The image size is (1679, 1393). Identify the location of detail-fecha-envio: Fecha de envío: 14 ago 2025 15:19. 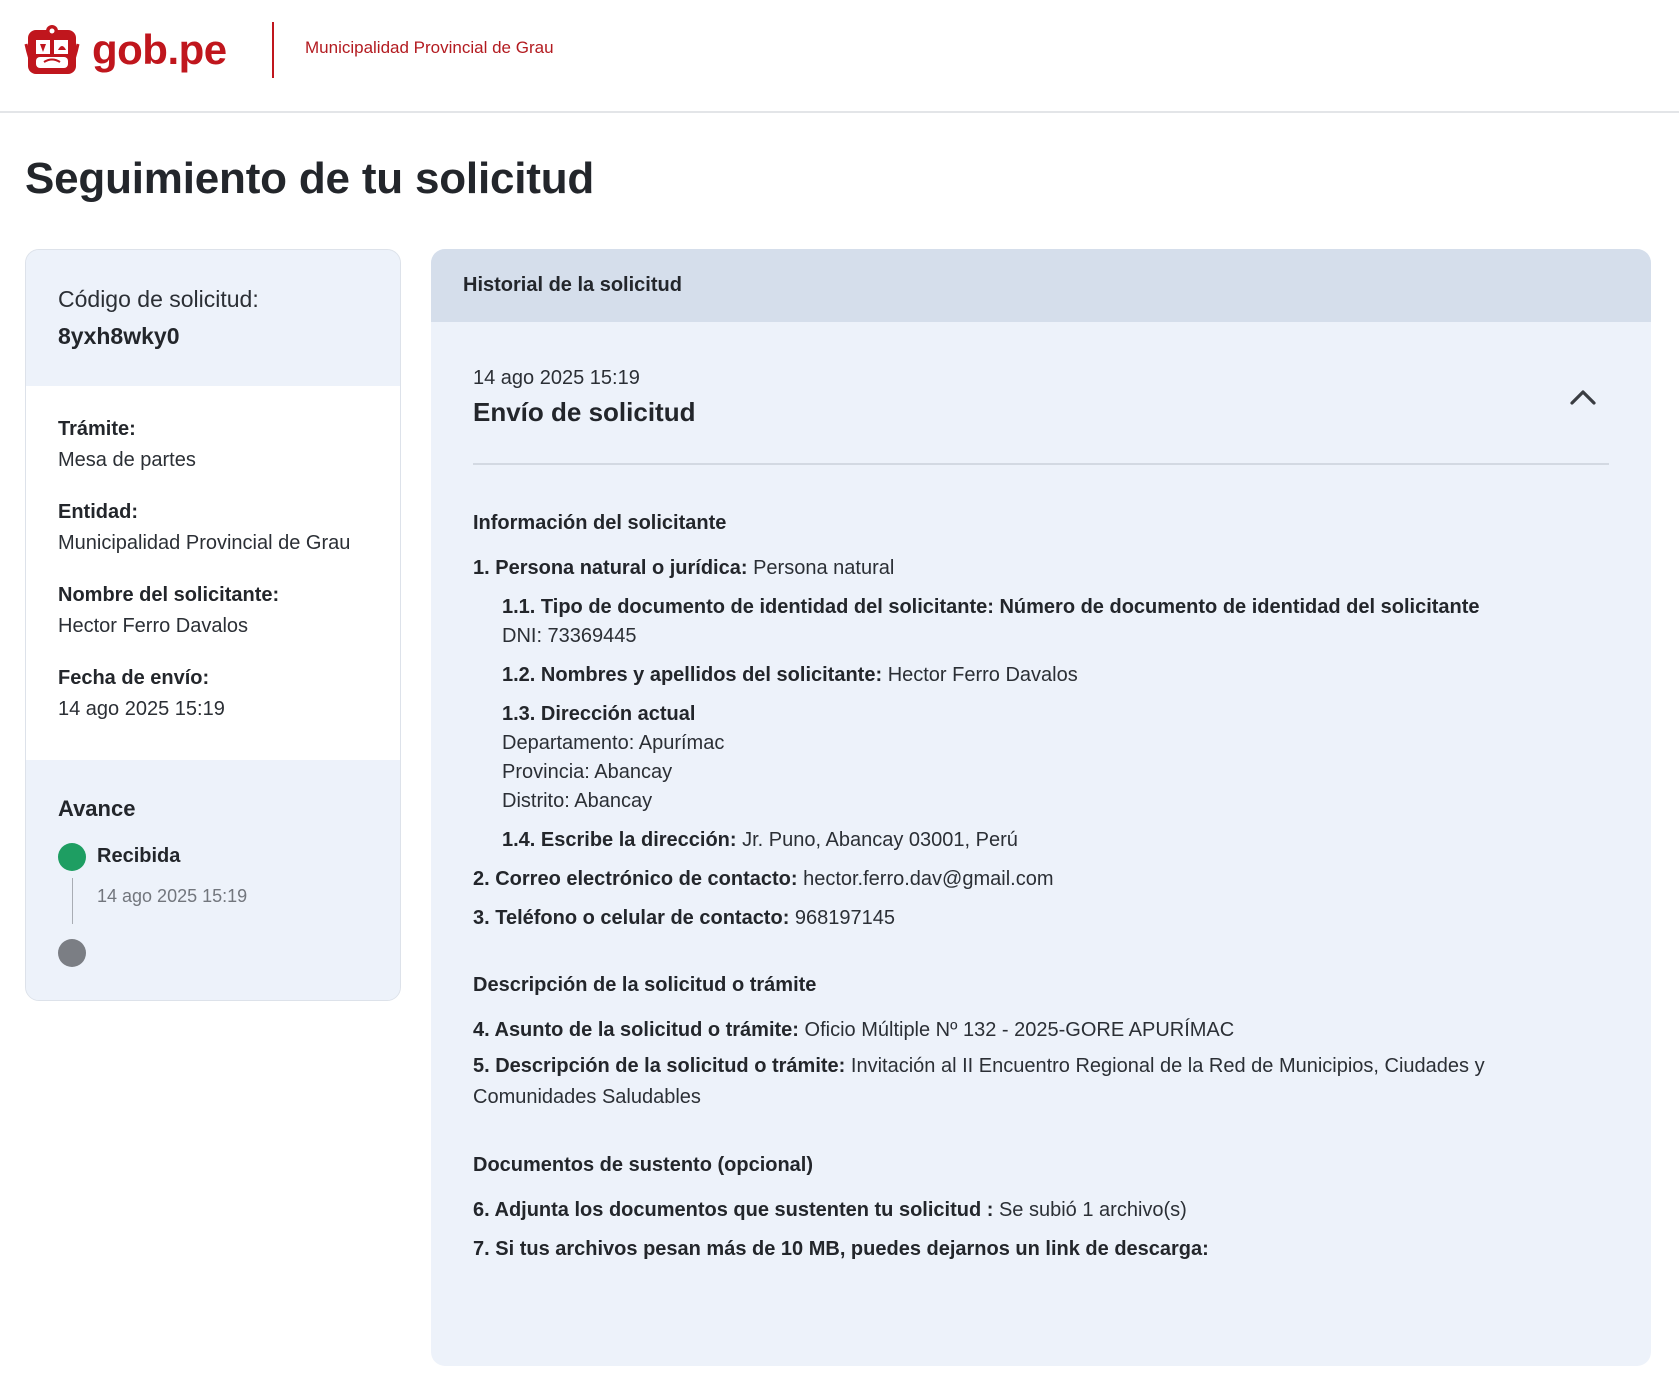
(141, 694).